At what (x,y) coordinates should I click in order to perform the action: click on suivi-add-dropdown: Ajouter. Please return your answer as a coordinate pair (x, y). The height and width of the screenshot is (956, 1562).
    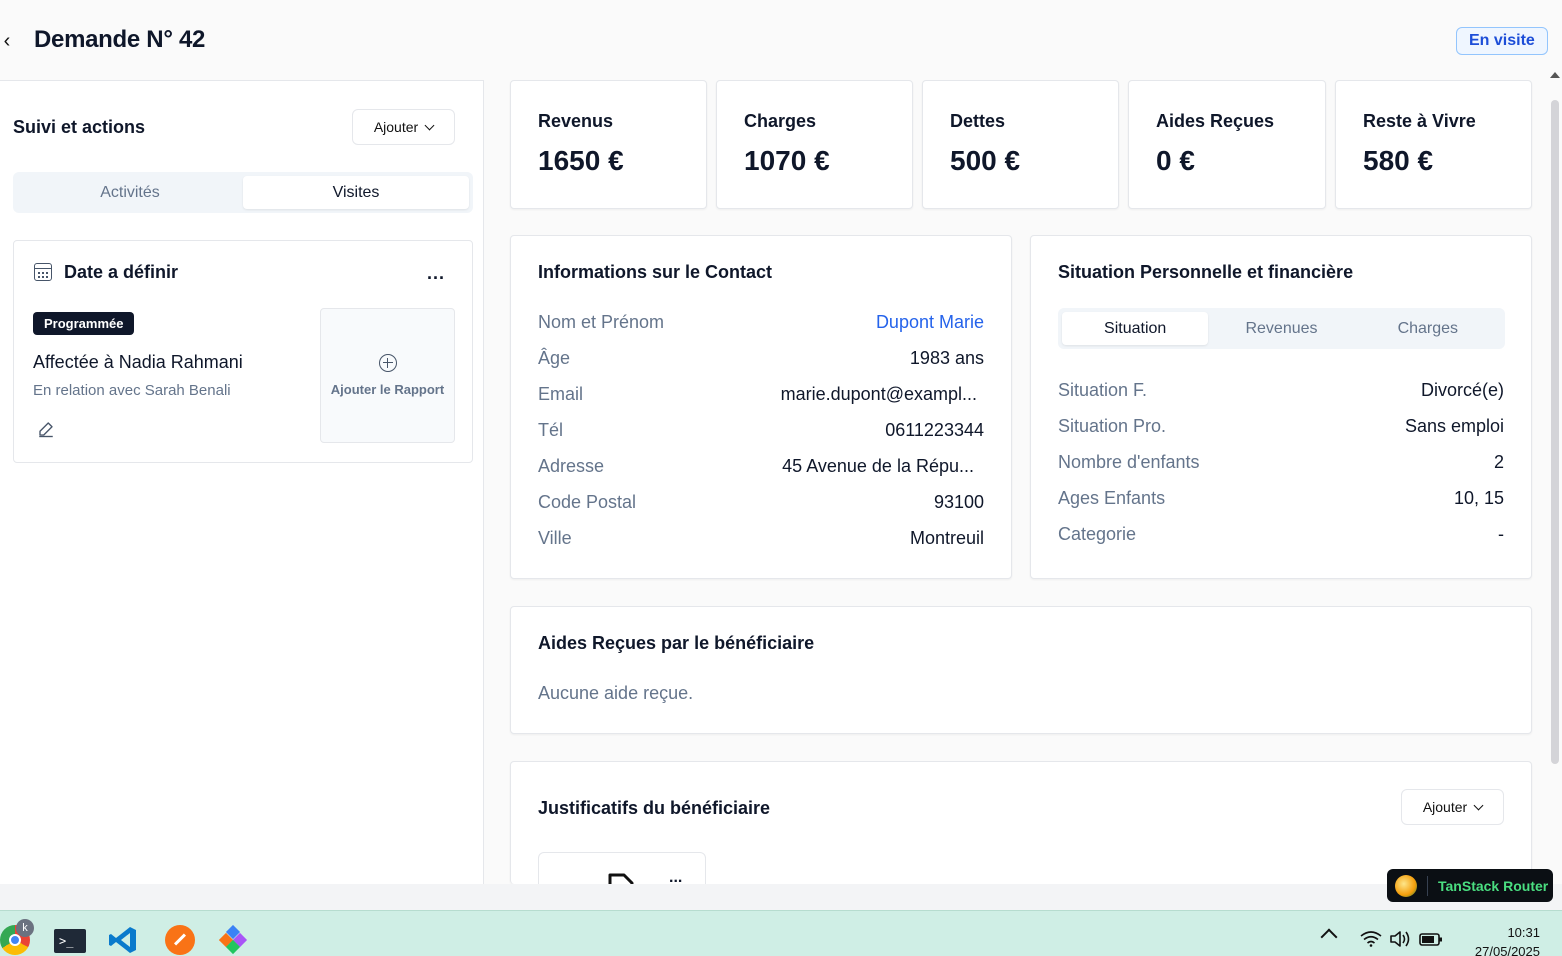
    Looking at the image, I should click on (403, 127).